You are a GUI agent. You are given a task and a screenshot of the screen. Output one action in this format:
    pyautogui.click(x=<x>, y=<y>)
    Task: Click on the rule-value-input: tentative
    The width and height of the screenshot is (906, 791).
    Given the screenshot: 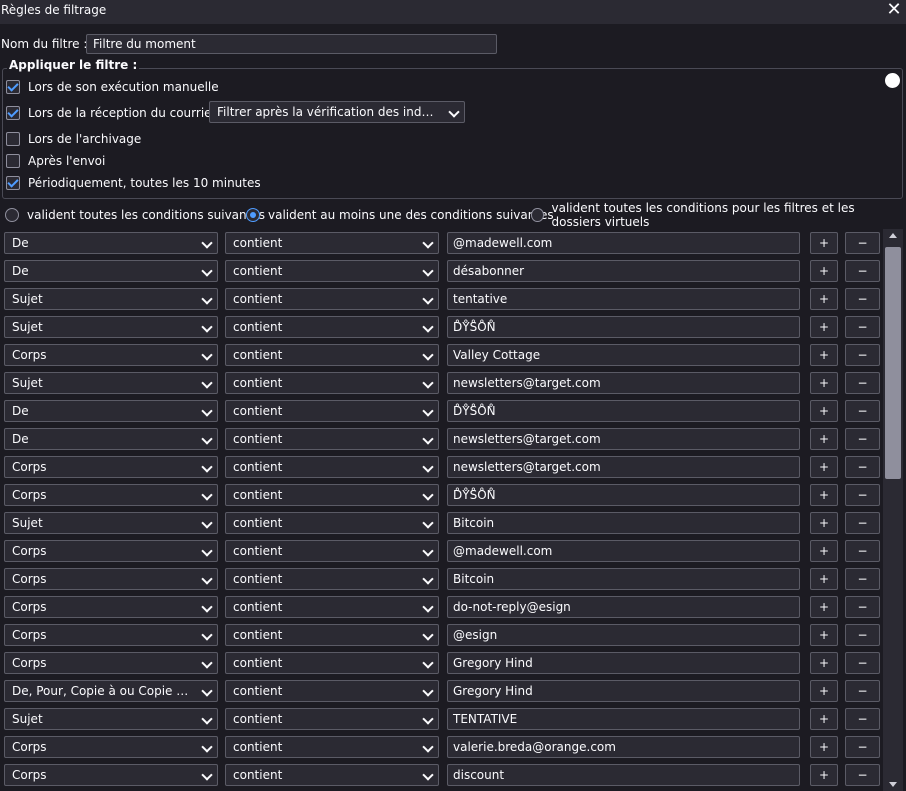 What is the action you would take?
    pyautogui.click(x=623, y=299)
    